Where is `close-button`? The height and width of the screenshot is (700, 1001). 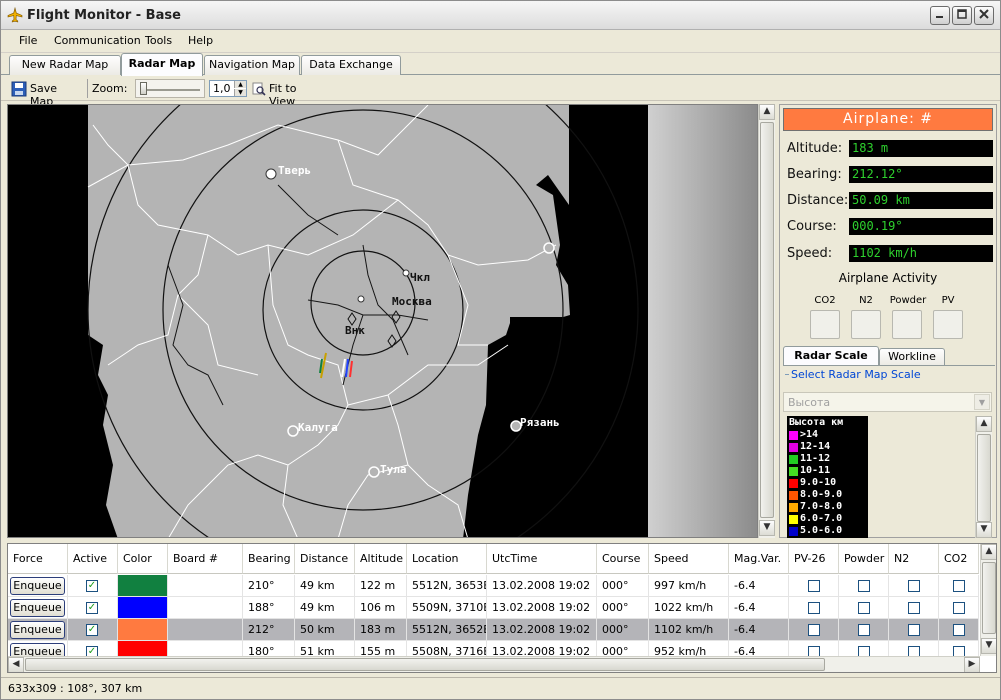
close-button is located at coordinates (984, 15).